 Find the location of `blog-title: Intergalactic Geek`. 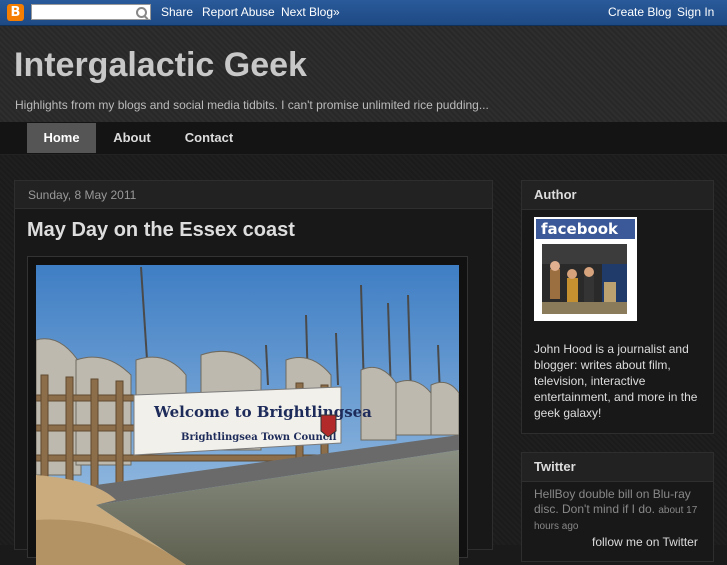

blog-title: Intergalactic Geek is located at coordinates (160, 65).